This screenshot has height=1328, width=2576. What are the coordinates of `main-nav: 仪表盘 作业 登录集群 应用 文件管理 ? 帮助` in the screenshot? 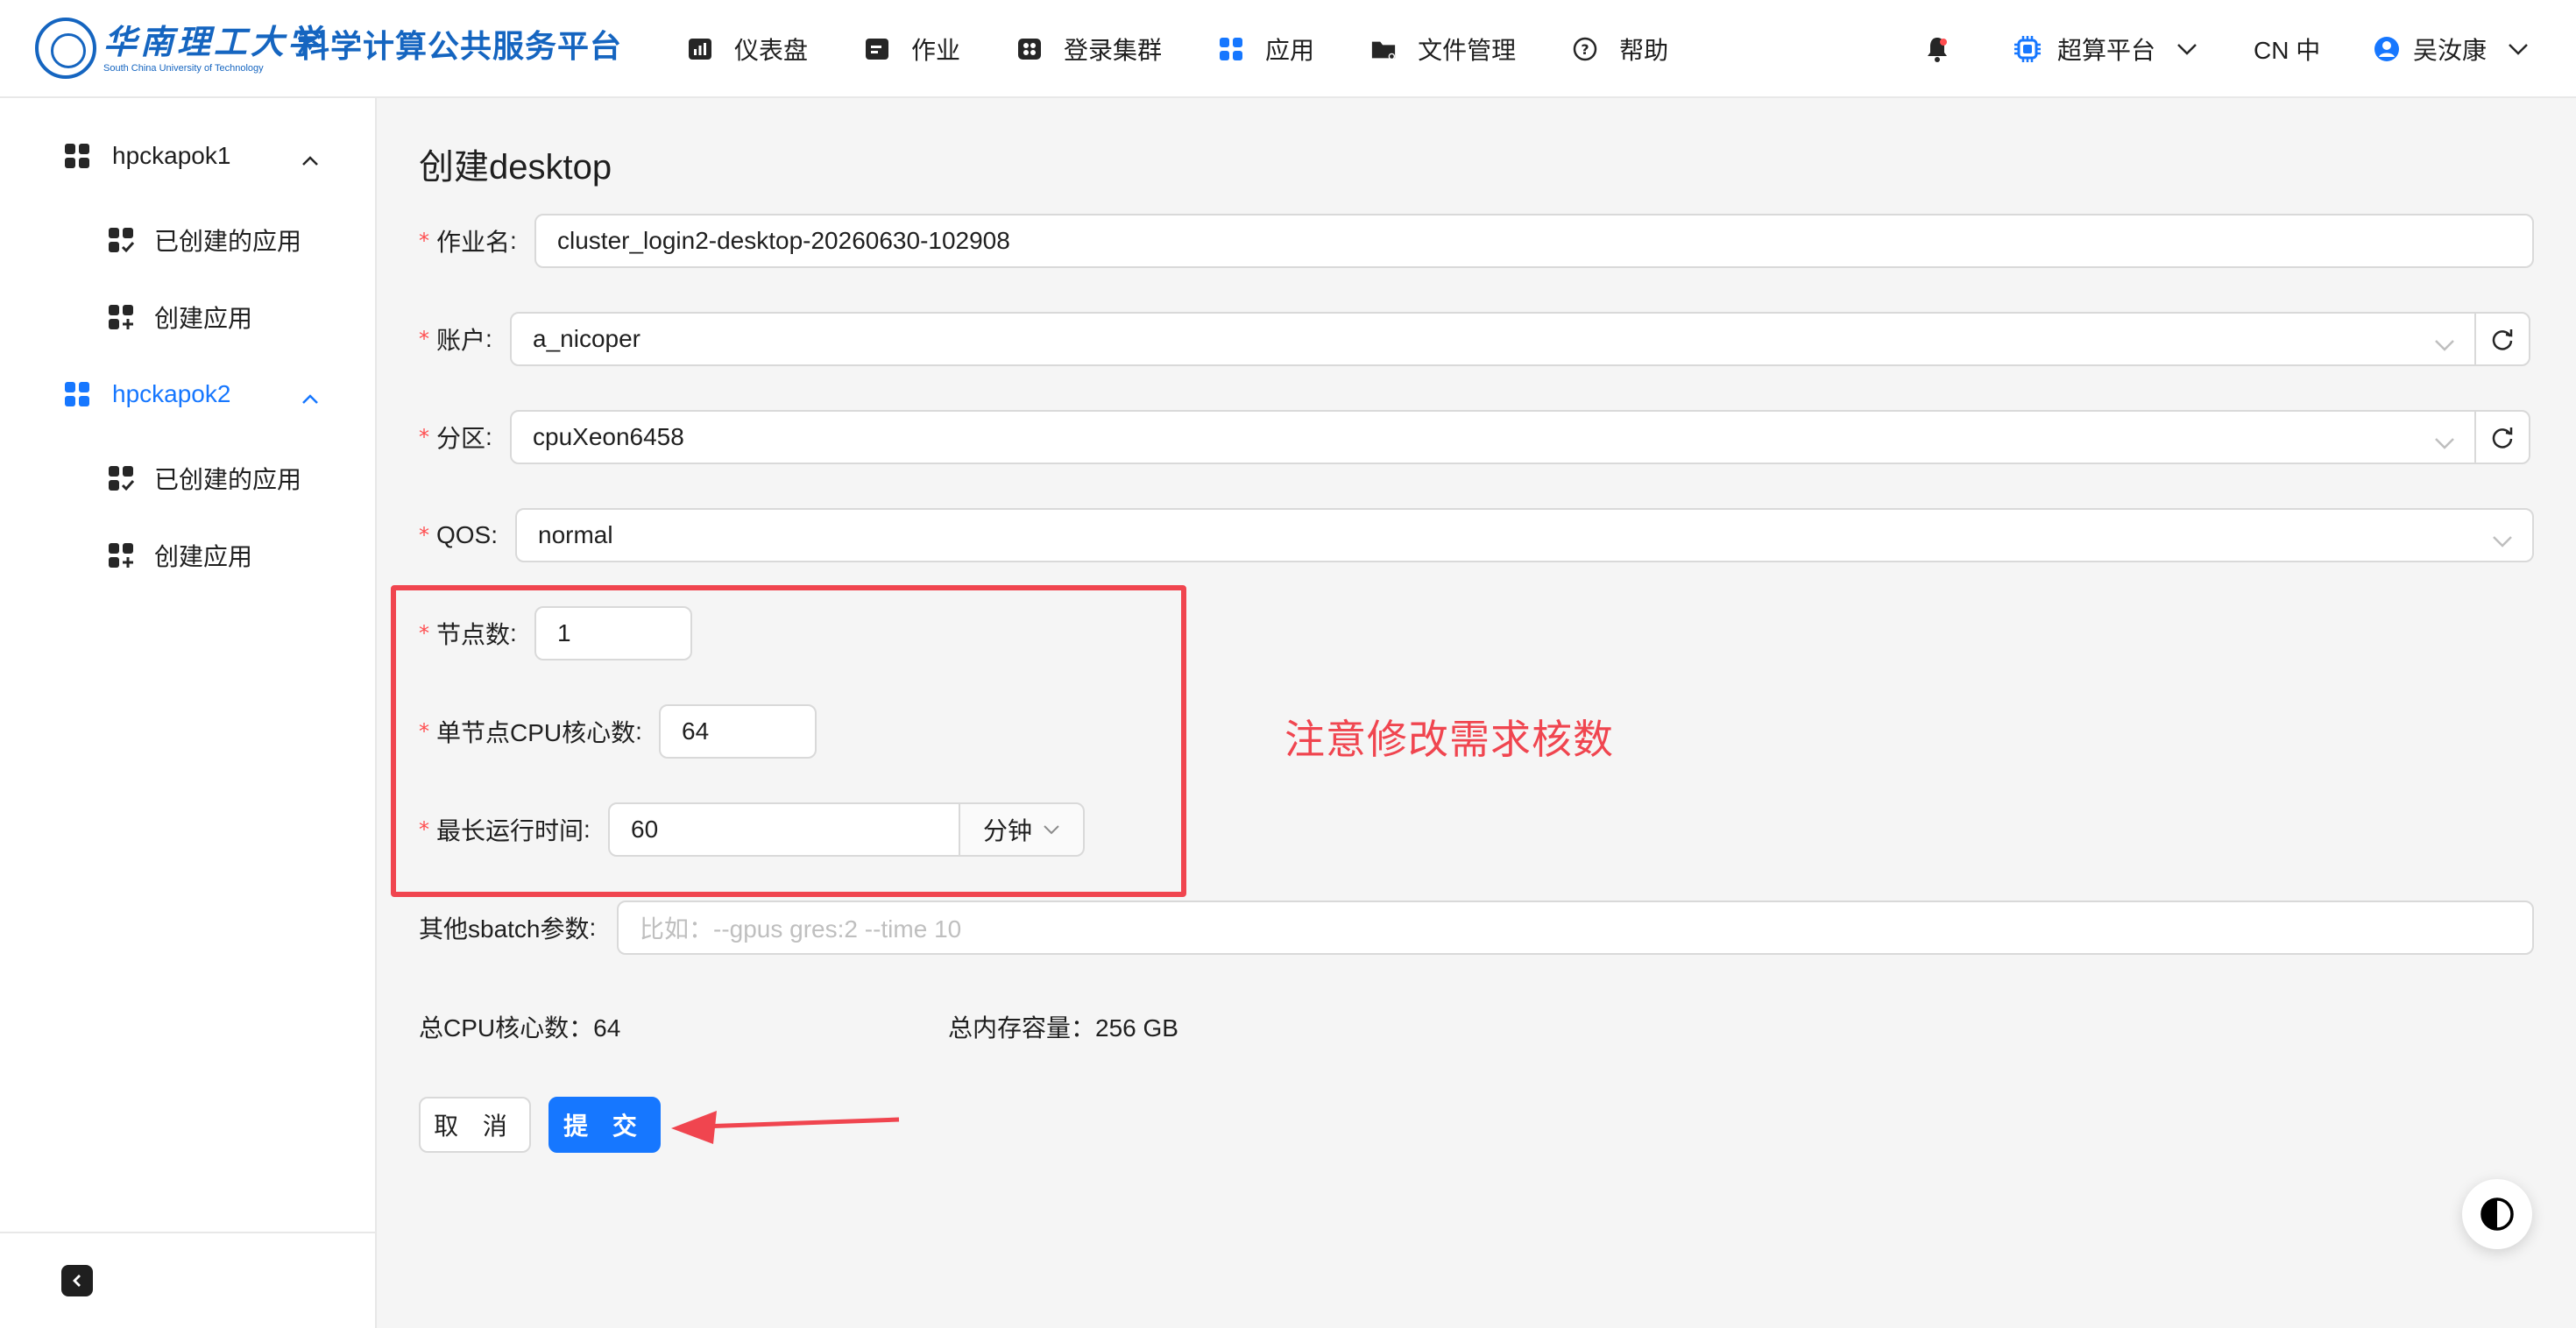 It's located at (1205, 49).